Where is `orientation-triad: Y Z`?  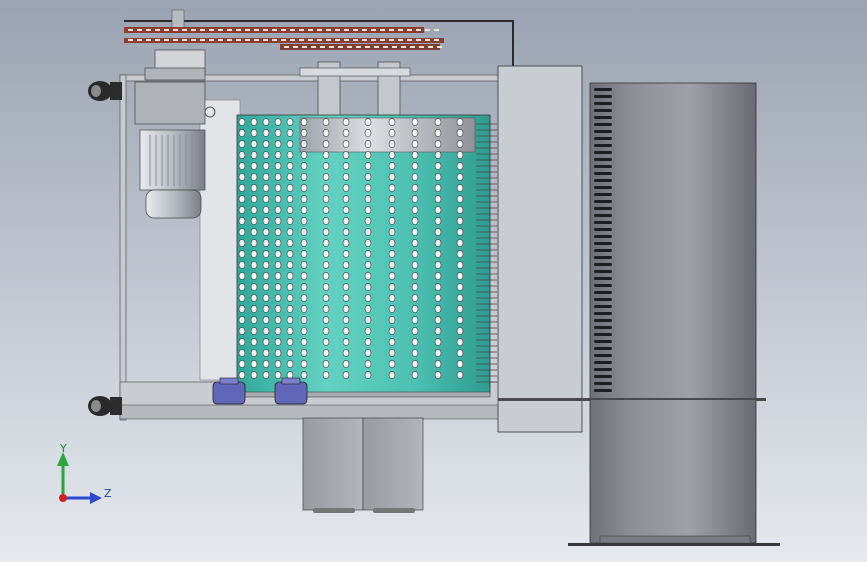 orientation-triad: Y Z is located at coordinates (84, 473).